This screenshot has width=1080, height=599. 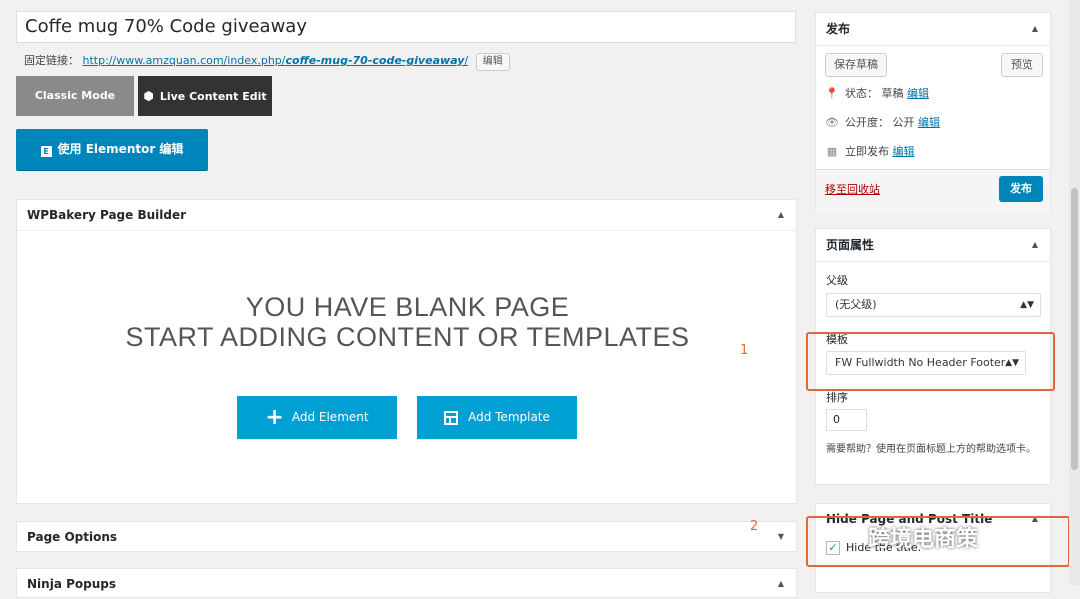 What do you see at coordinates (744, 350) in the screenshot?
I see `annotation-number-1: 1` at bounding box center [744, 350].